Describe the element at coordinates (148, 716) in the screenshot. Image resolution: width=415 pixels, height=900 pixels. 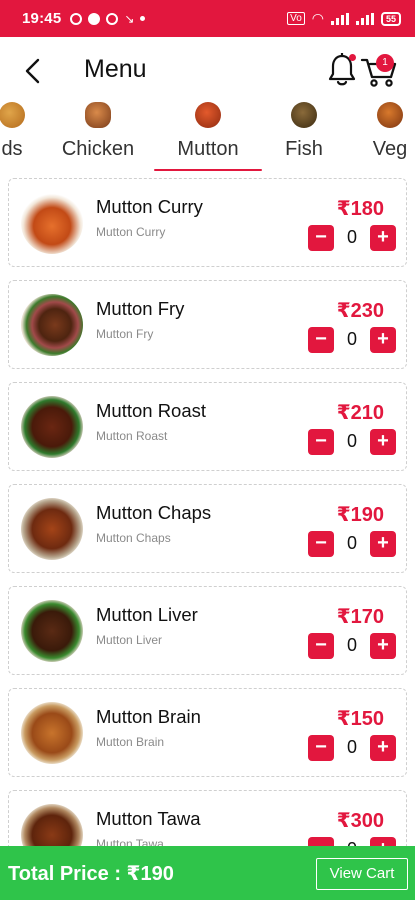
I see `item-name: Mutton Brain` at that location.